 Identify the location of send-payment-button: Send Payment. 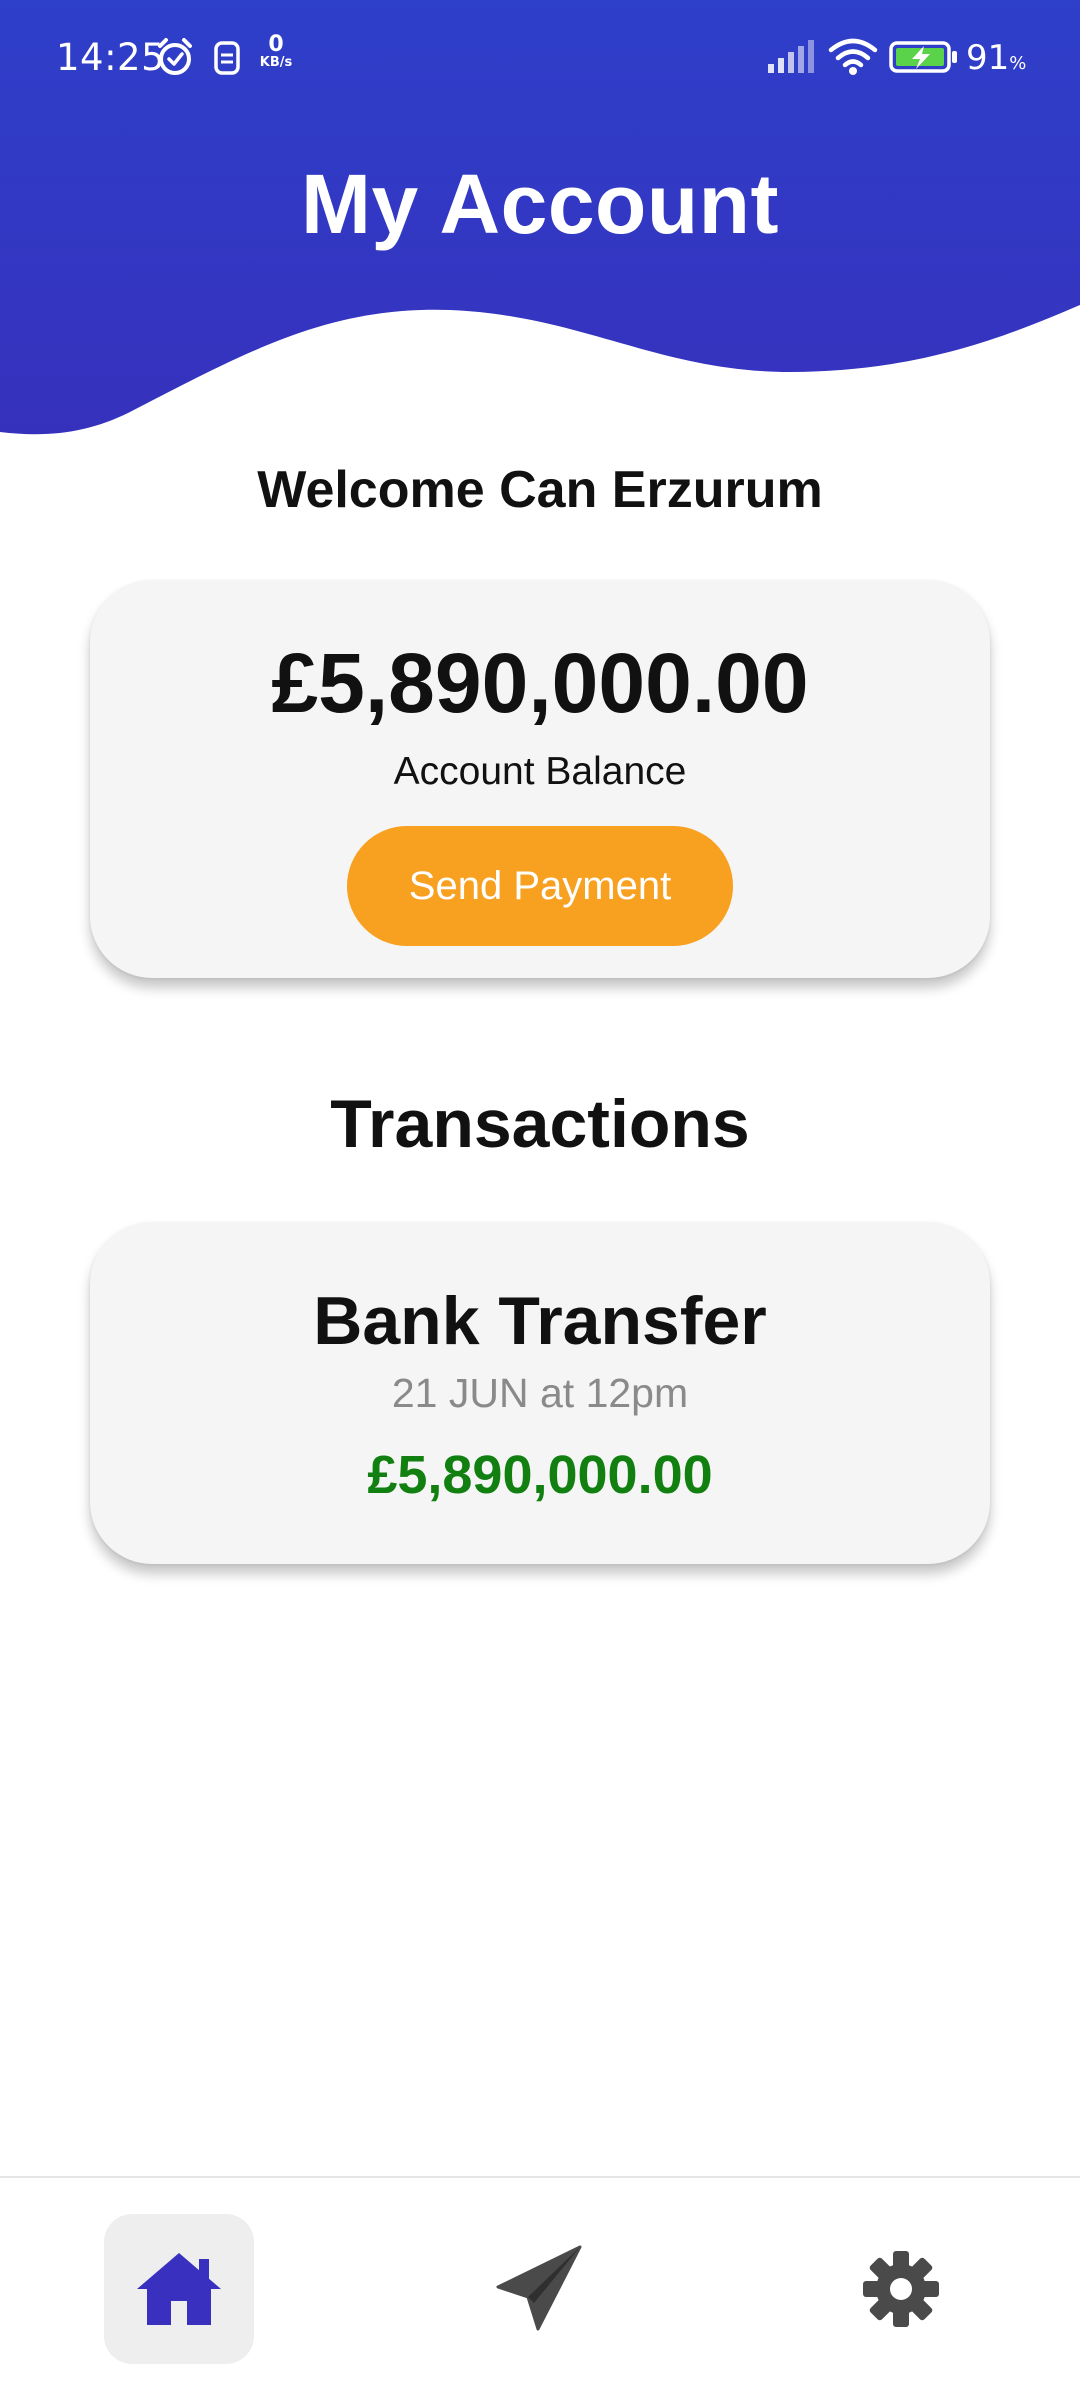
(540, 886).